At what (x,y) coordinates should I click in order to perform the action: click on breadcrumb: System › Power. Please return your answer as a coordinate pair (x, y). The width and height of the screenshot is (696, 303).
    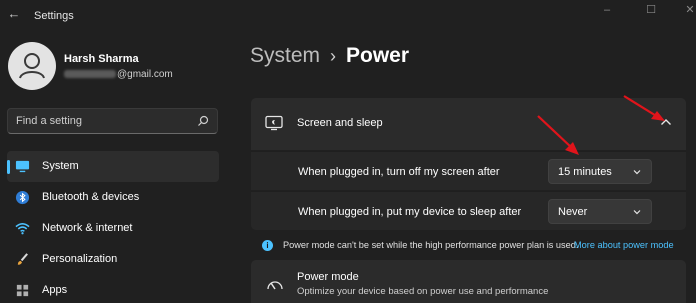
    Looking at the image, I should click on (329, 56).